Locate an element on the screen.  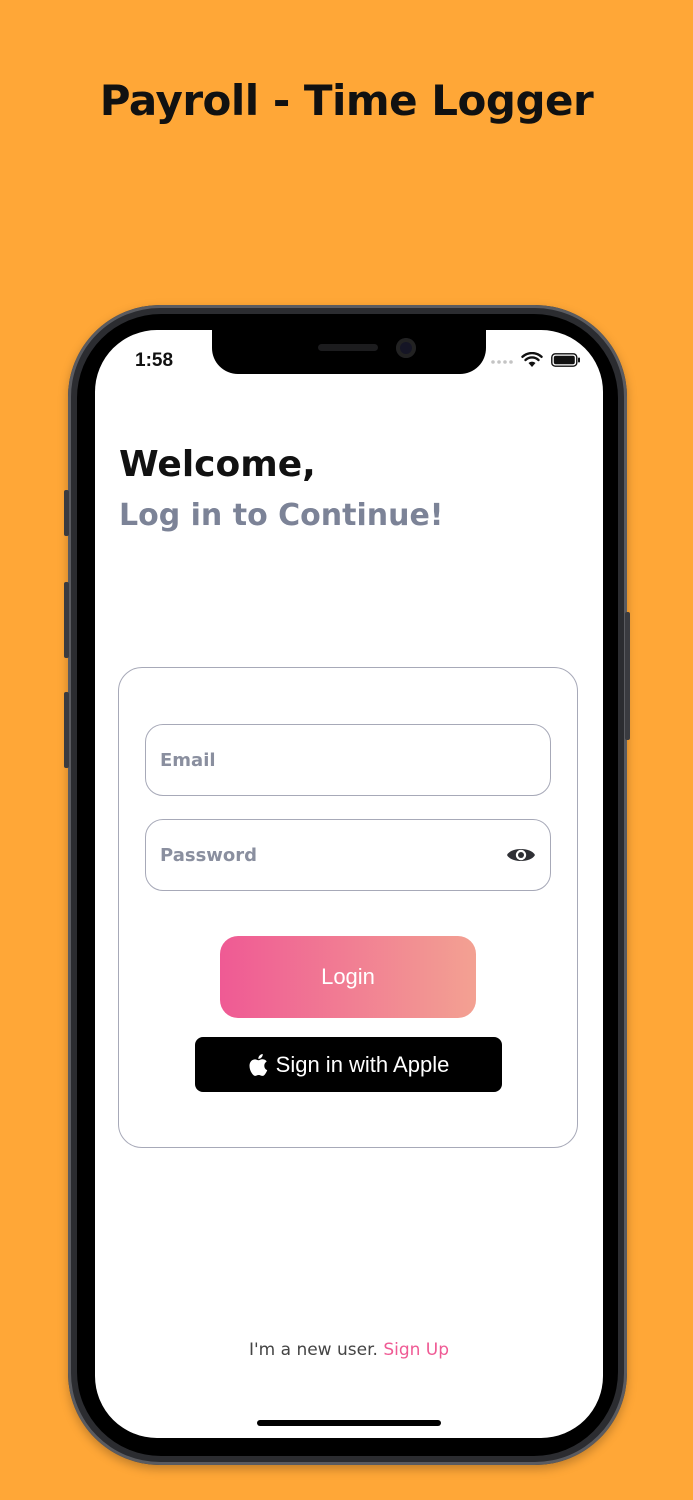
battery-icon is located at coordinates (565, 360).